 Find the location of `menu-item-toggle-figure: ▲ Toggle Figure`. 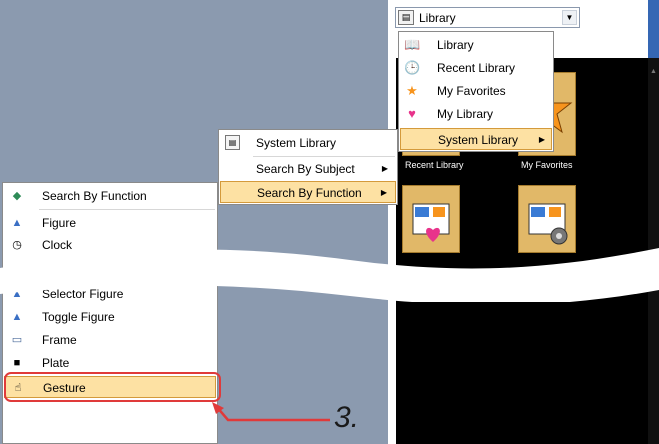

menu-item-toggle-figure: ▲ Toggle Figure is located at coordinates (110, 317).